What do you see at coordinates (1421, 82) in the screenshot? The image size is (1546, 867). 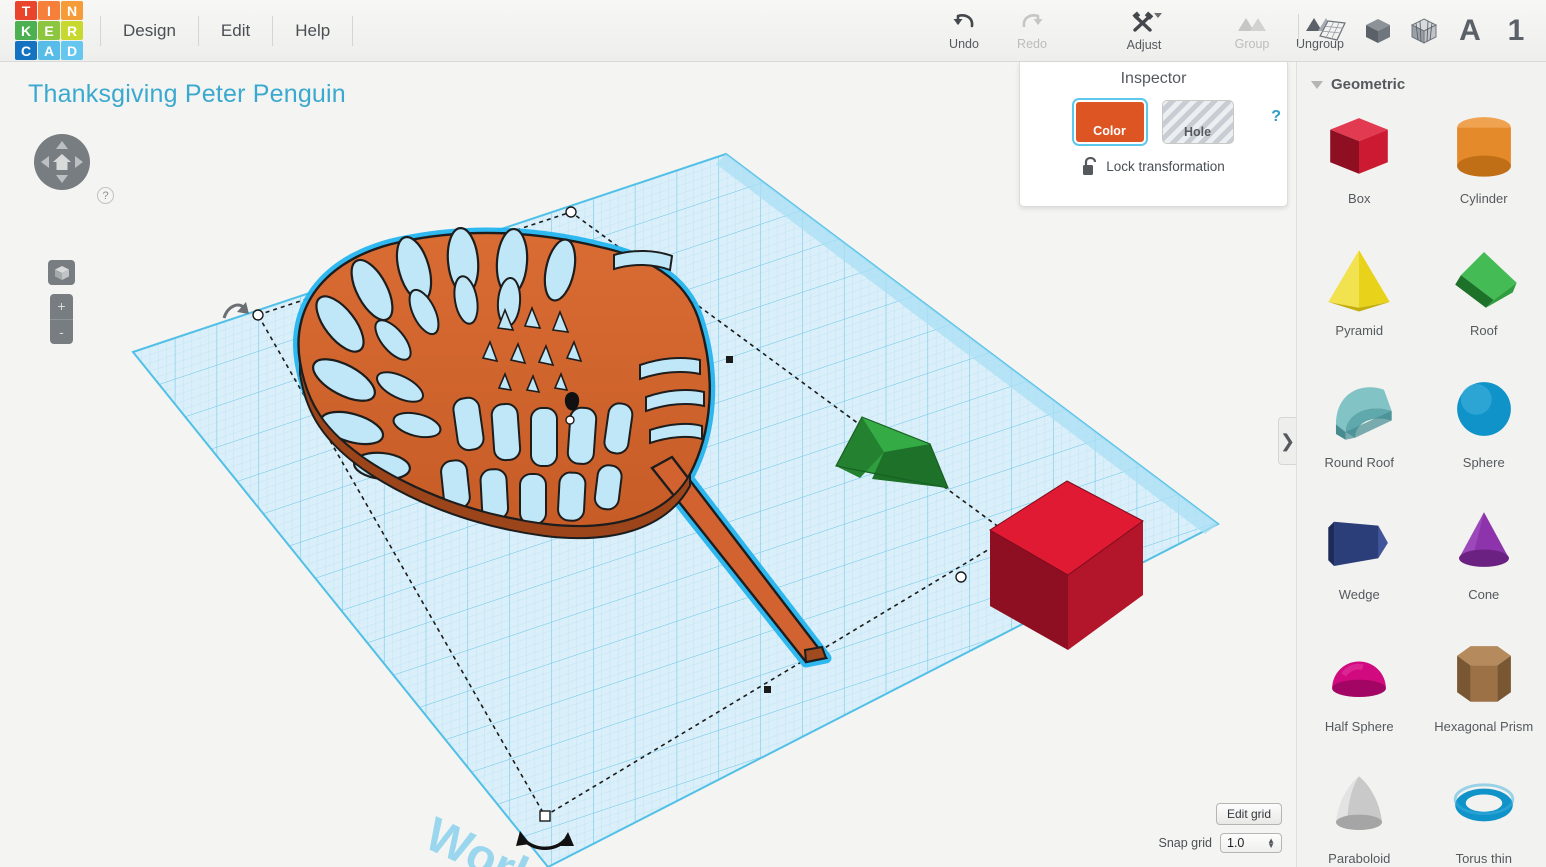 I see `library-category-header: Geometric` at bounding box center [1421, 82].